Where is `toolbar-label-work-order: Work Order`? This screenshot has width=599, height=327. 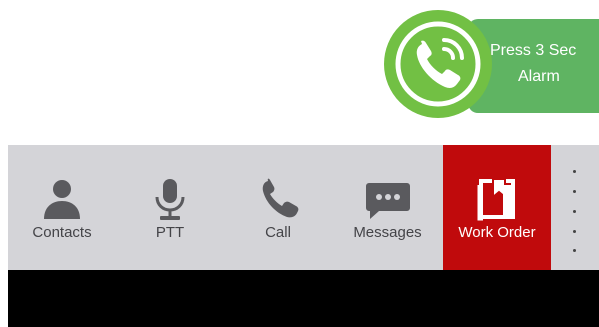
toolbar-label-work-order: Work Order is located at coordinates (497, 232).